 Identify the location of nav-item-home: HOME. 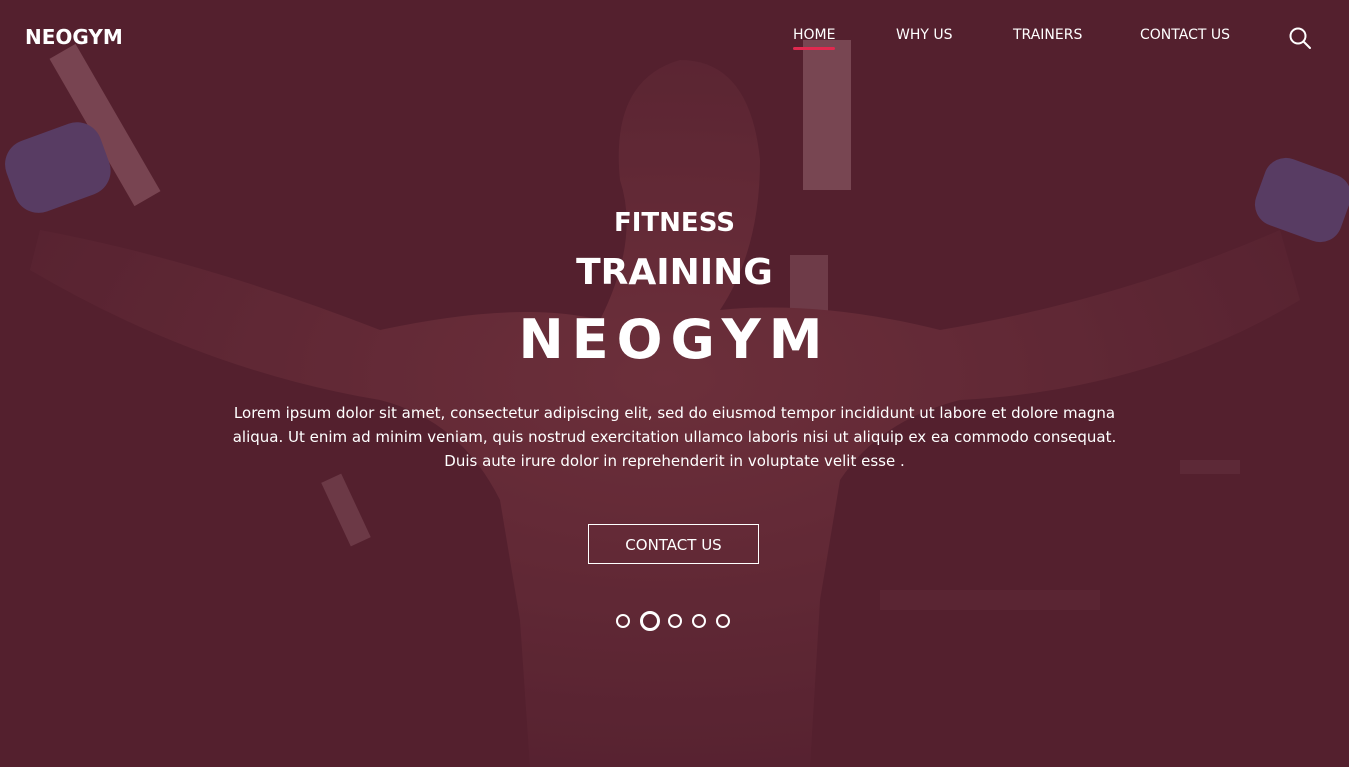
(814, 38).